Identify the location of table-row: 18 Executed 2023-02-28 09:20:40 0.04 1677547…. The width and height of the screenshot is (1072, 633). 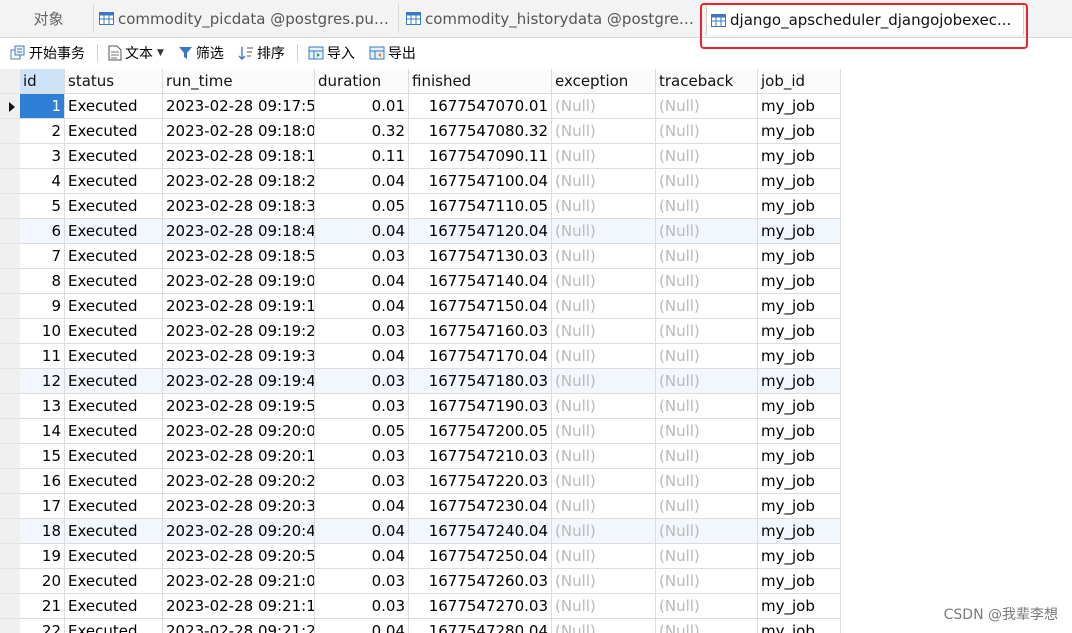
(430, 531).